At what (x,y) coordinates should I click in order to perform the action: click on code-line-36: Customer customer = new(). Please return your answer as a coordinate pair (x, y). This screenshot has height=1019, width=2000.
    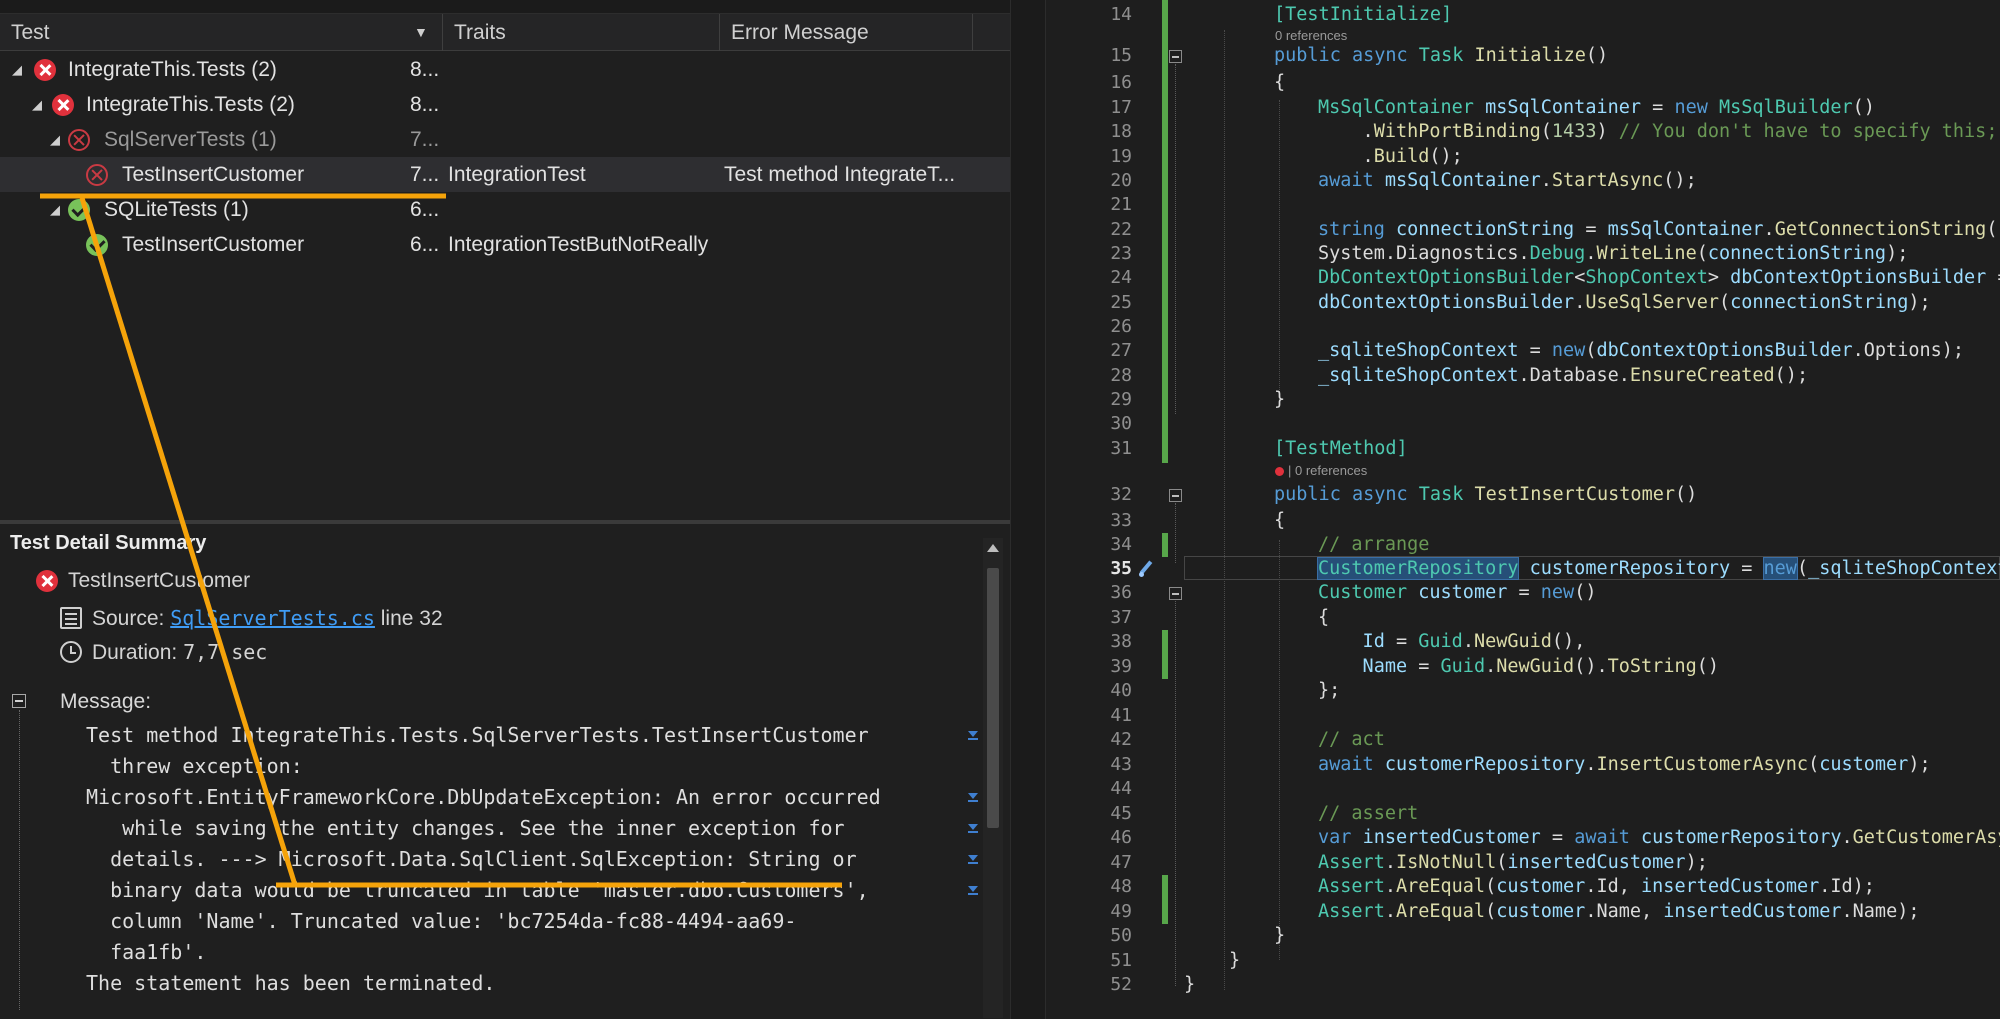
    Looking at the image, I should click on (1457, 593).